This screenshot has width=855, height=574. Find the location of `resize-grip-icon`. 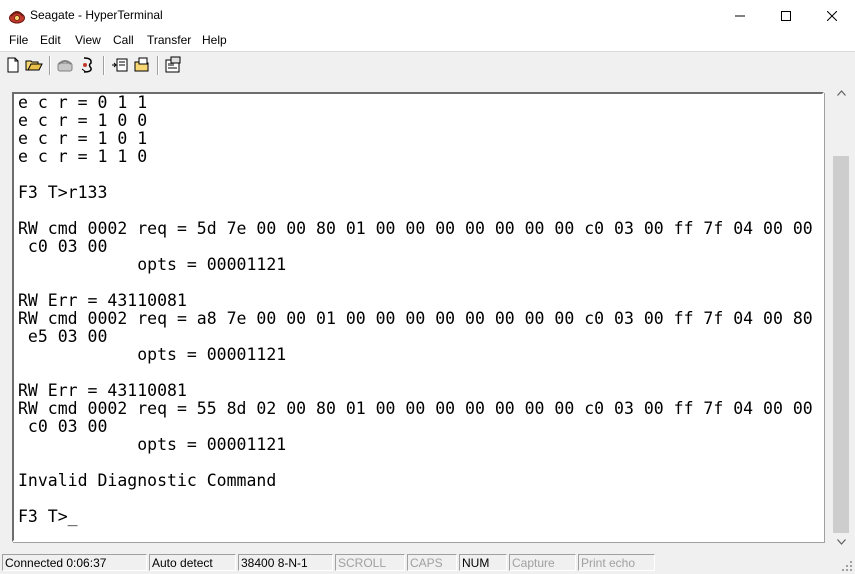

resize-grip-icon is located at coordinates (847, 566).